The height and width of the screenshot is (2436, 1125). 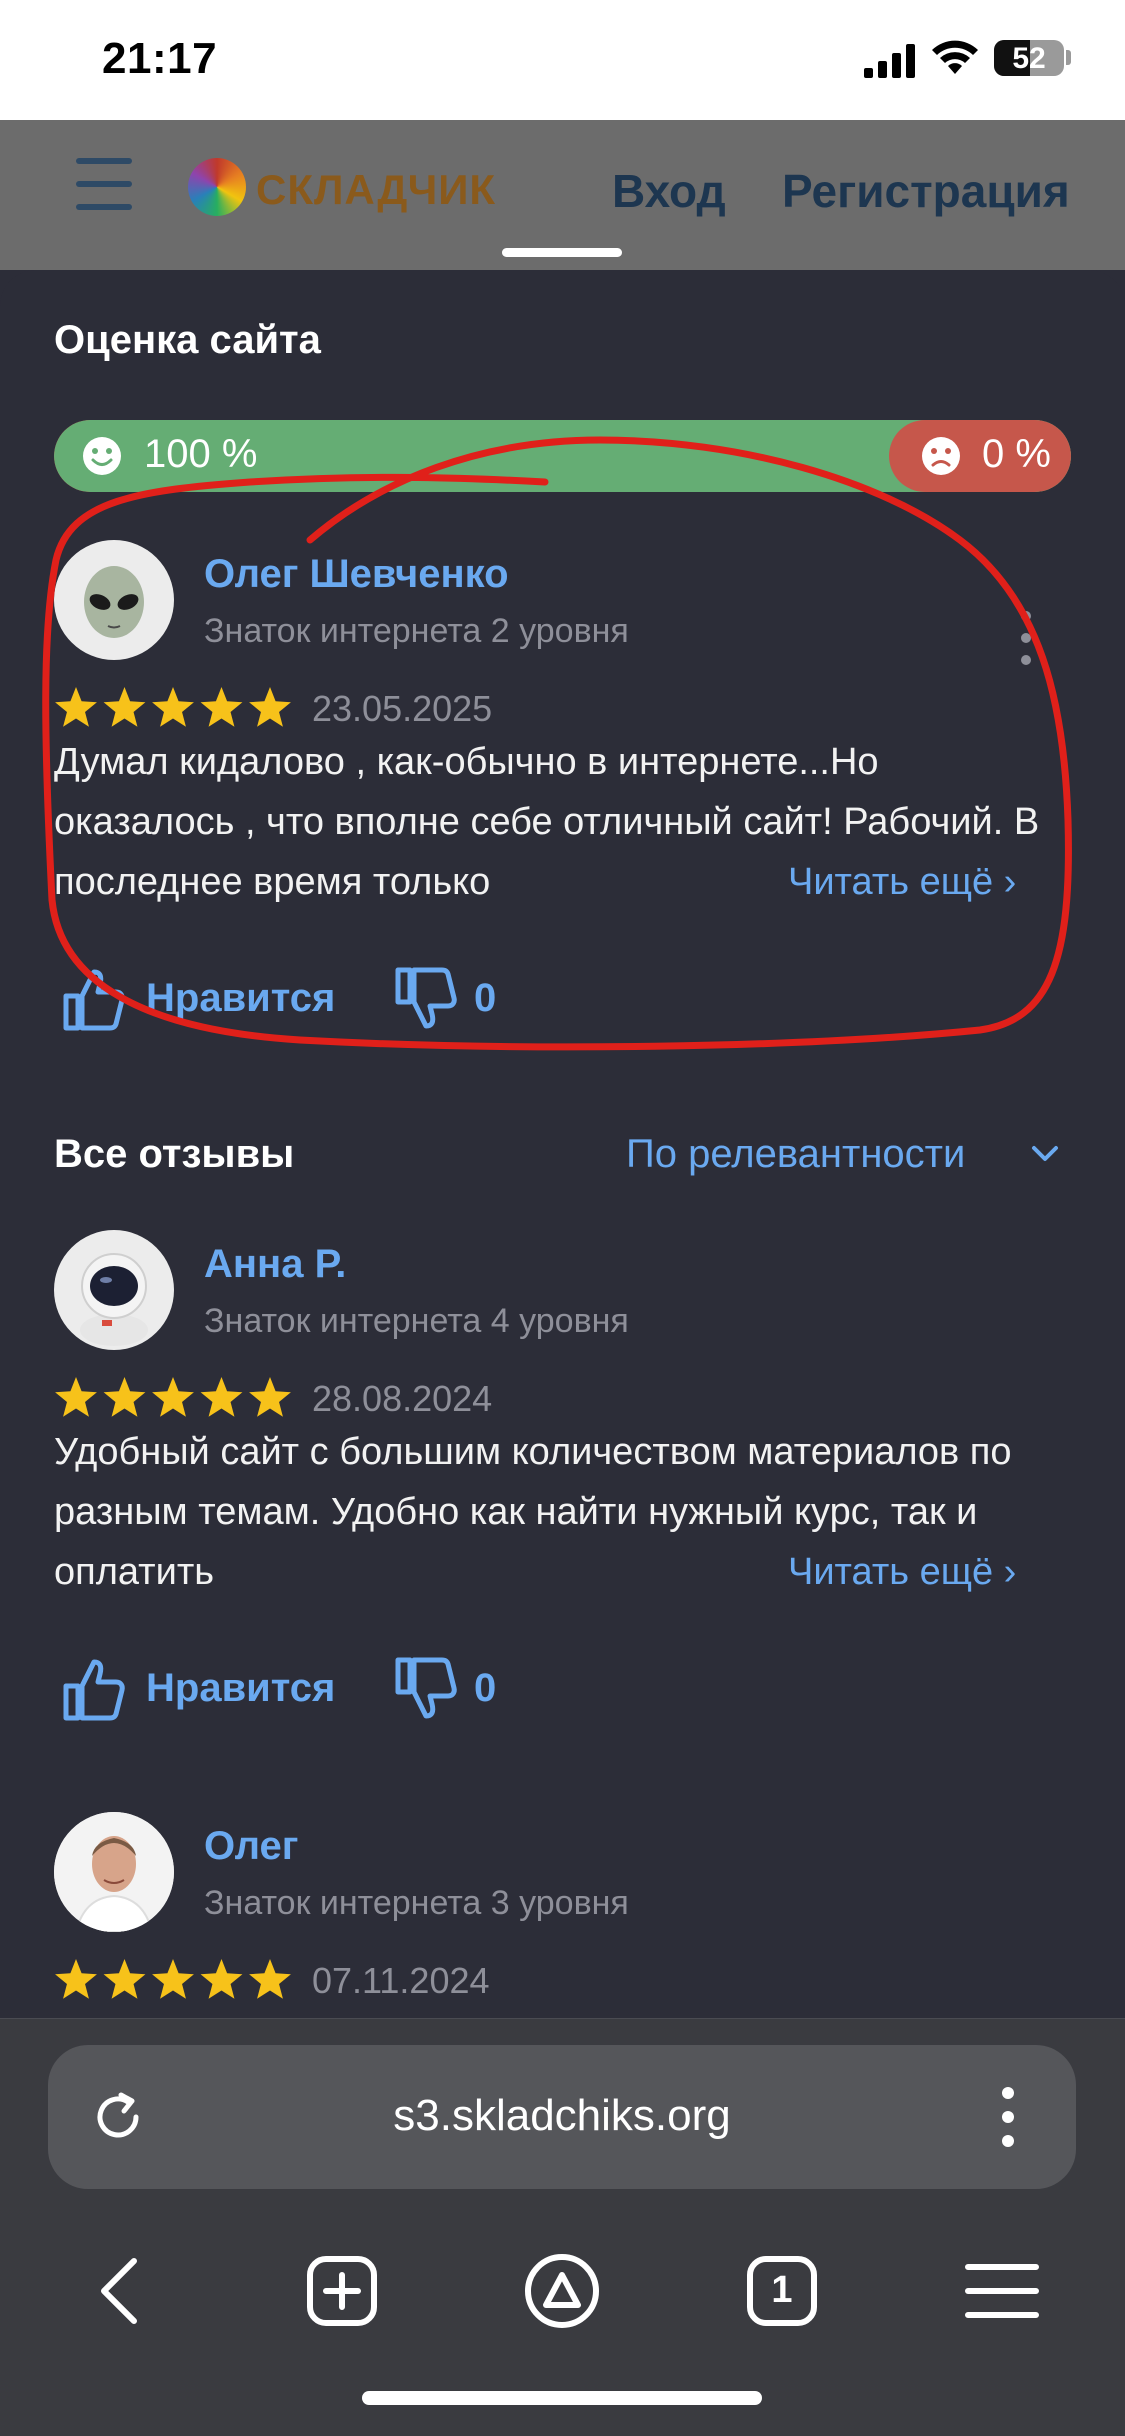 I want to click on person-photo-icon, so click(x=114, y=1872).